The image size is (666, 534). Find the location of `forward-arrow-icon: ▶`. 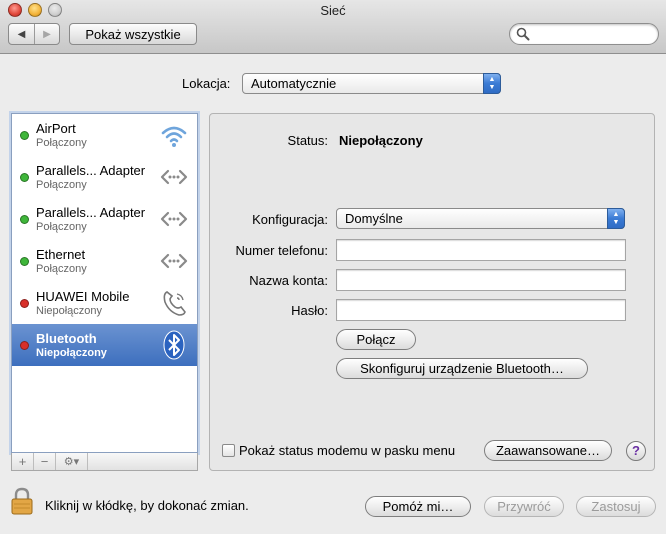

forward-arrow-icon: ▶ is located at coordinates (47, 34).